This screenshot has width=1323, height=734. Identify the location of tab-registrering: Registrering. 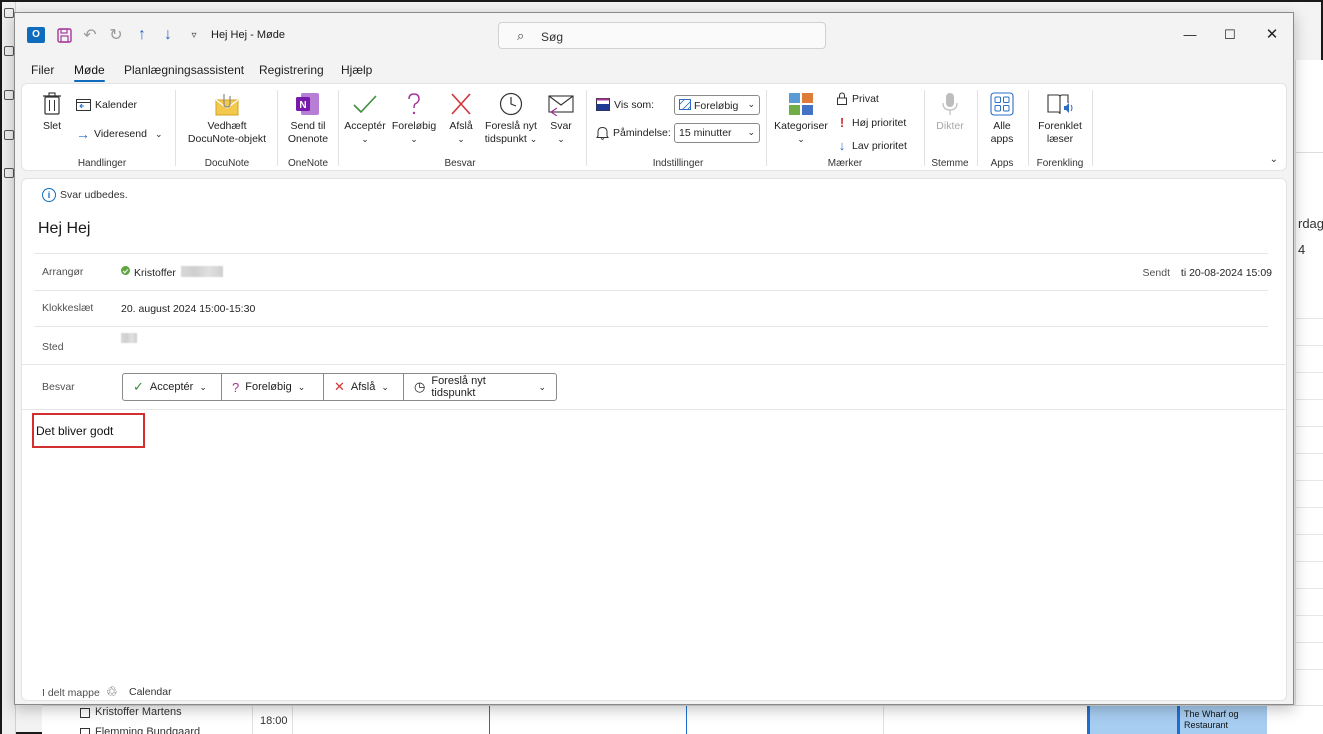
(291, 70).